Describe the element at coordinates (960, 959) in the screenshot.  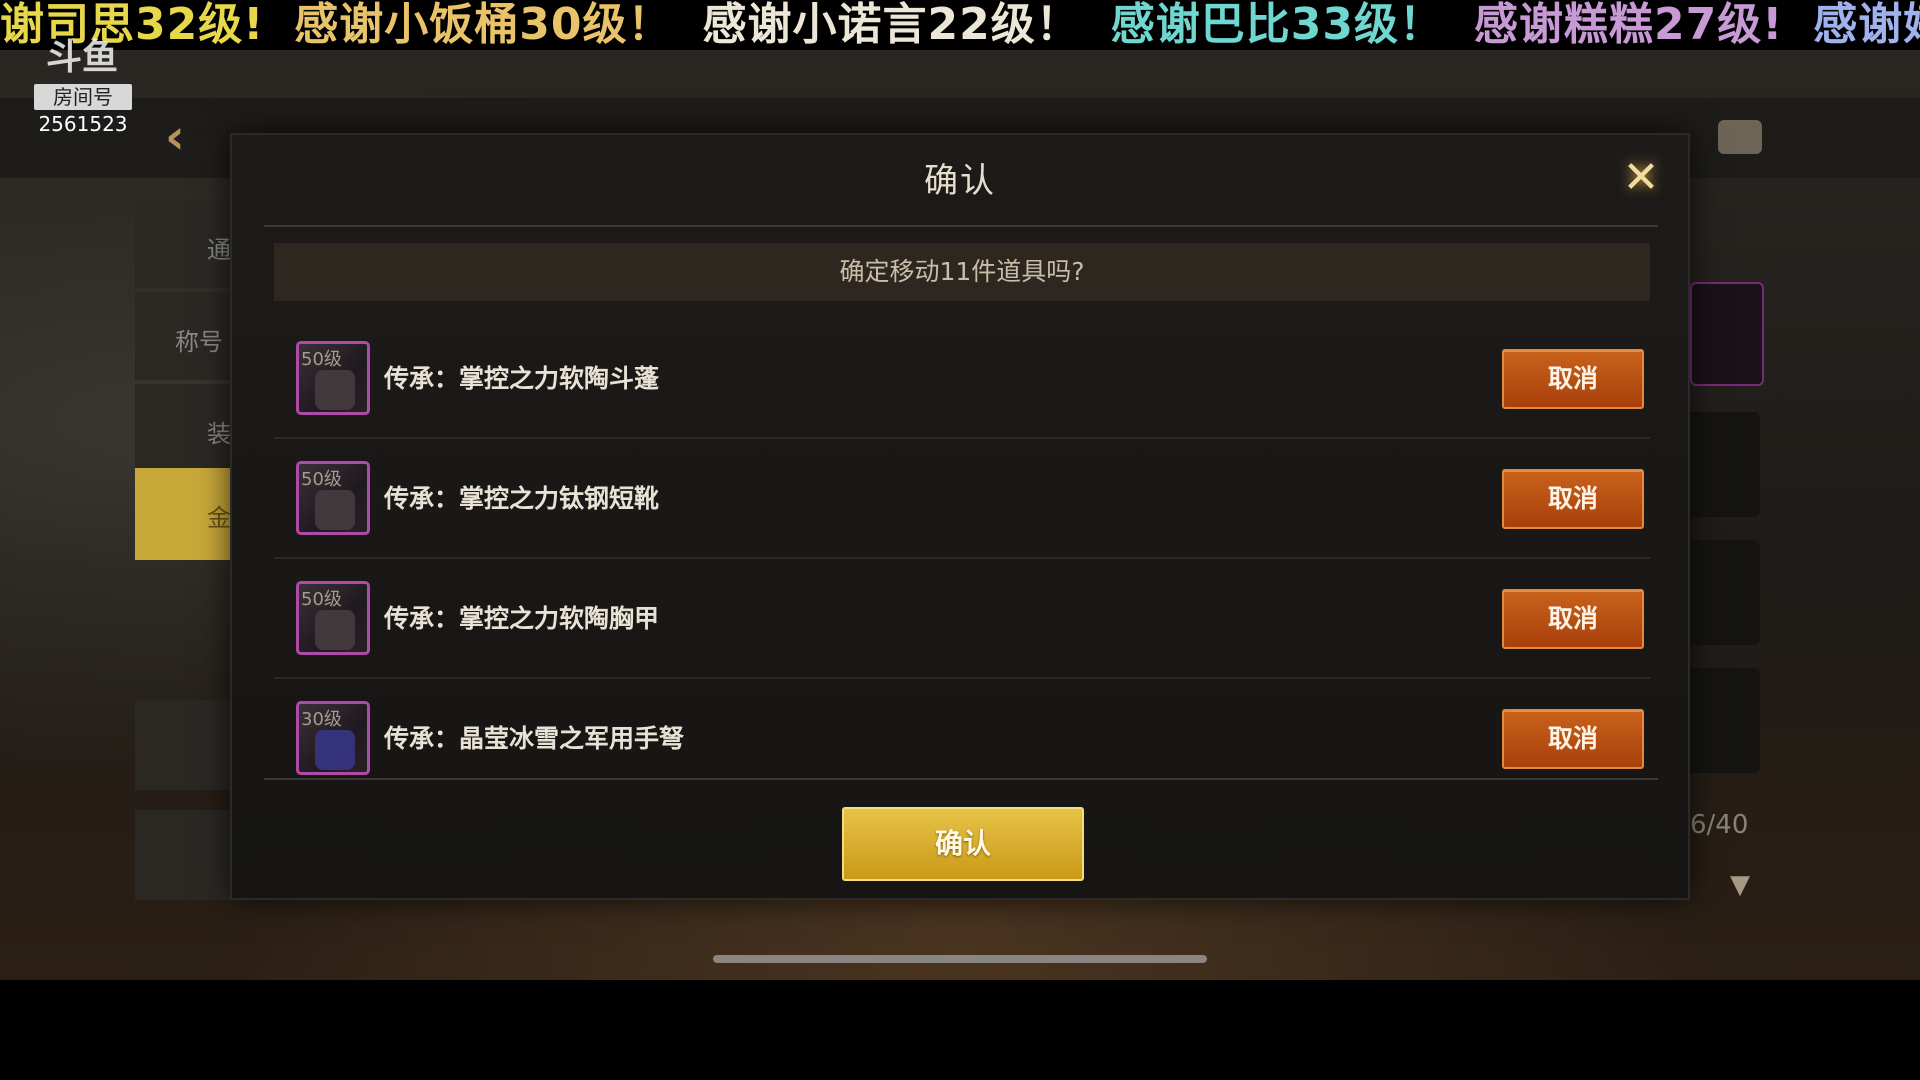
I see `home-indicator` at that location.